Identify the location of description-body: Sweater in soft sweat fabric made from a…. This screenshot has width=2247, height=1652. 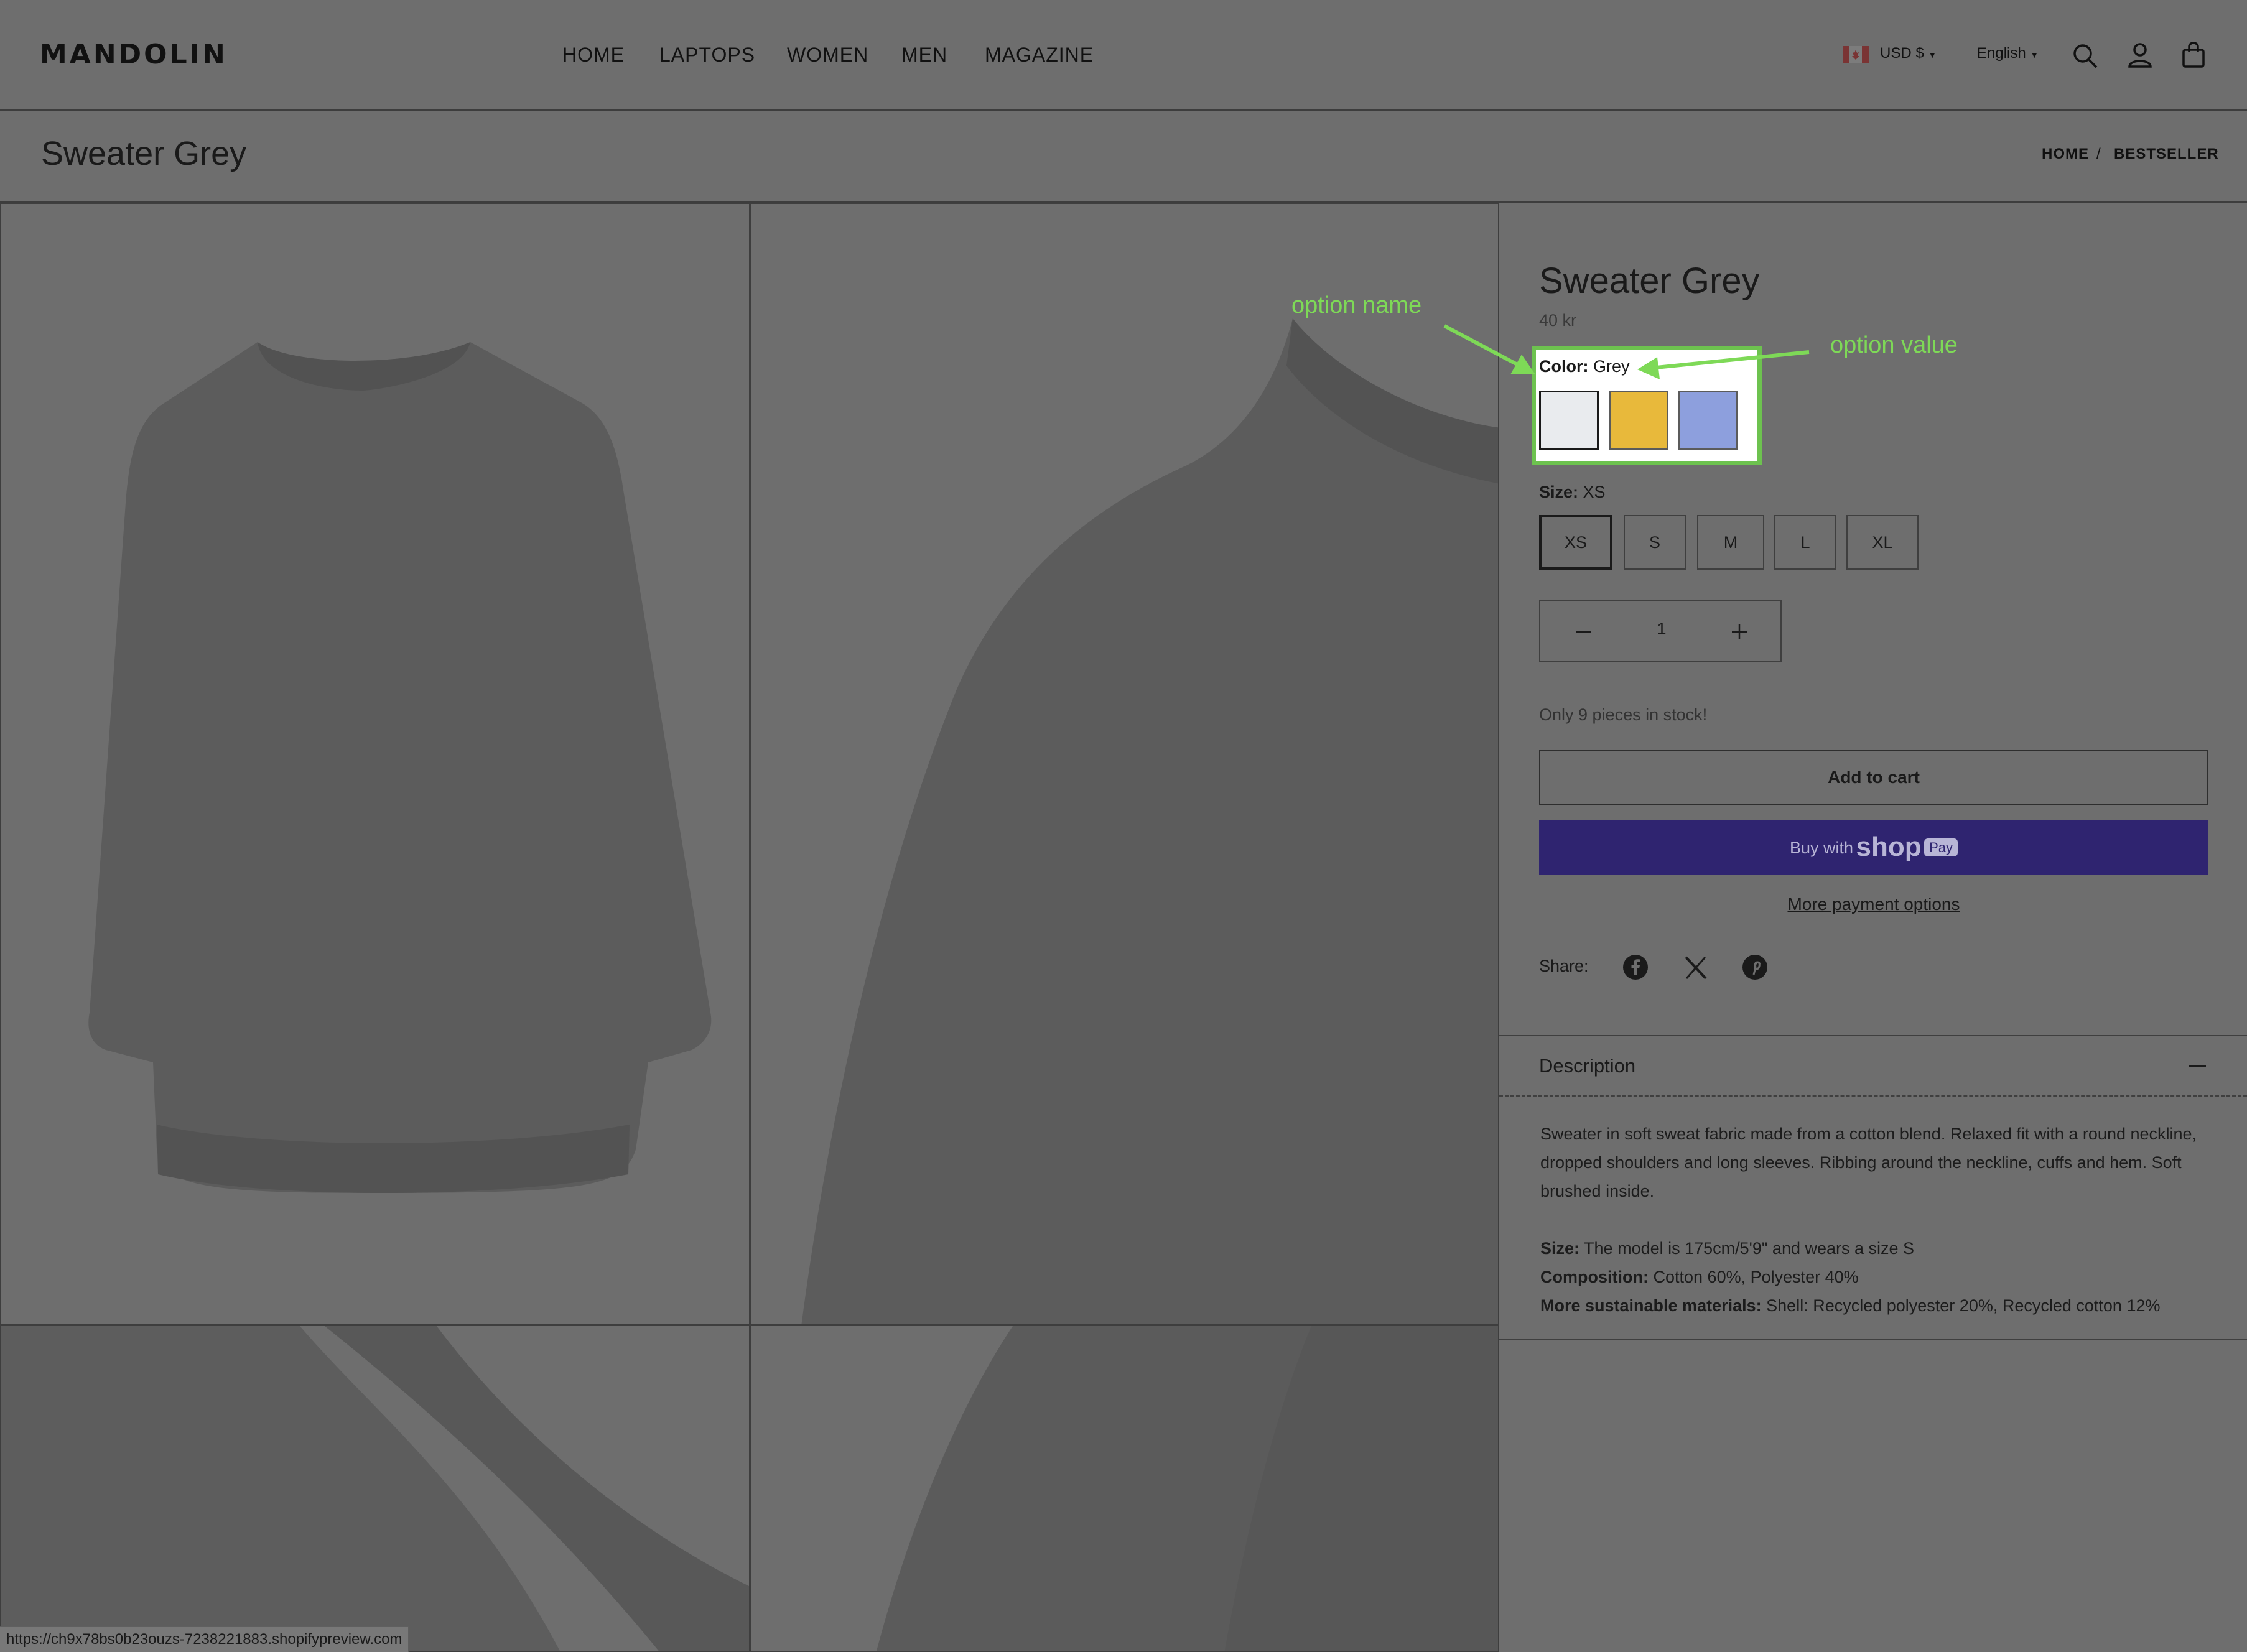
(1873, 1218).